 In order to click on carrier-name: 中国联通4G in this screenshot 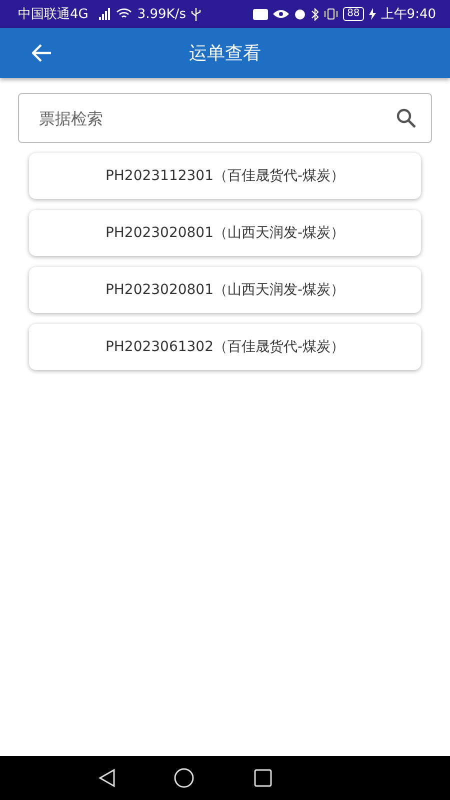, I will do `click(53, 14)`.